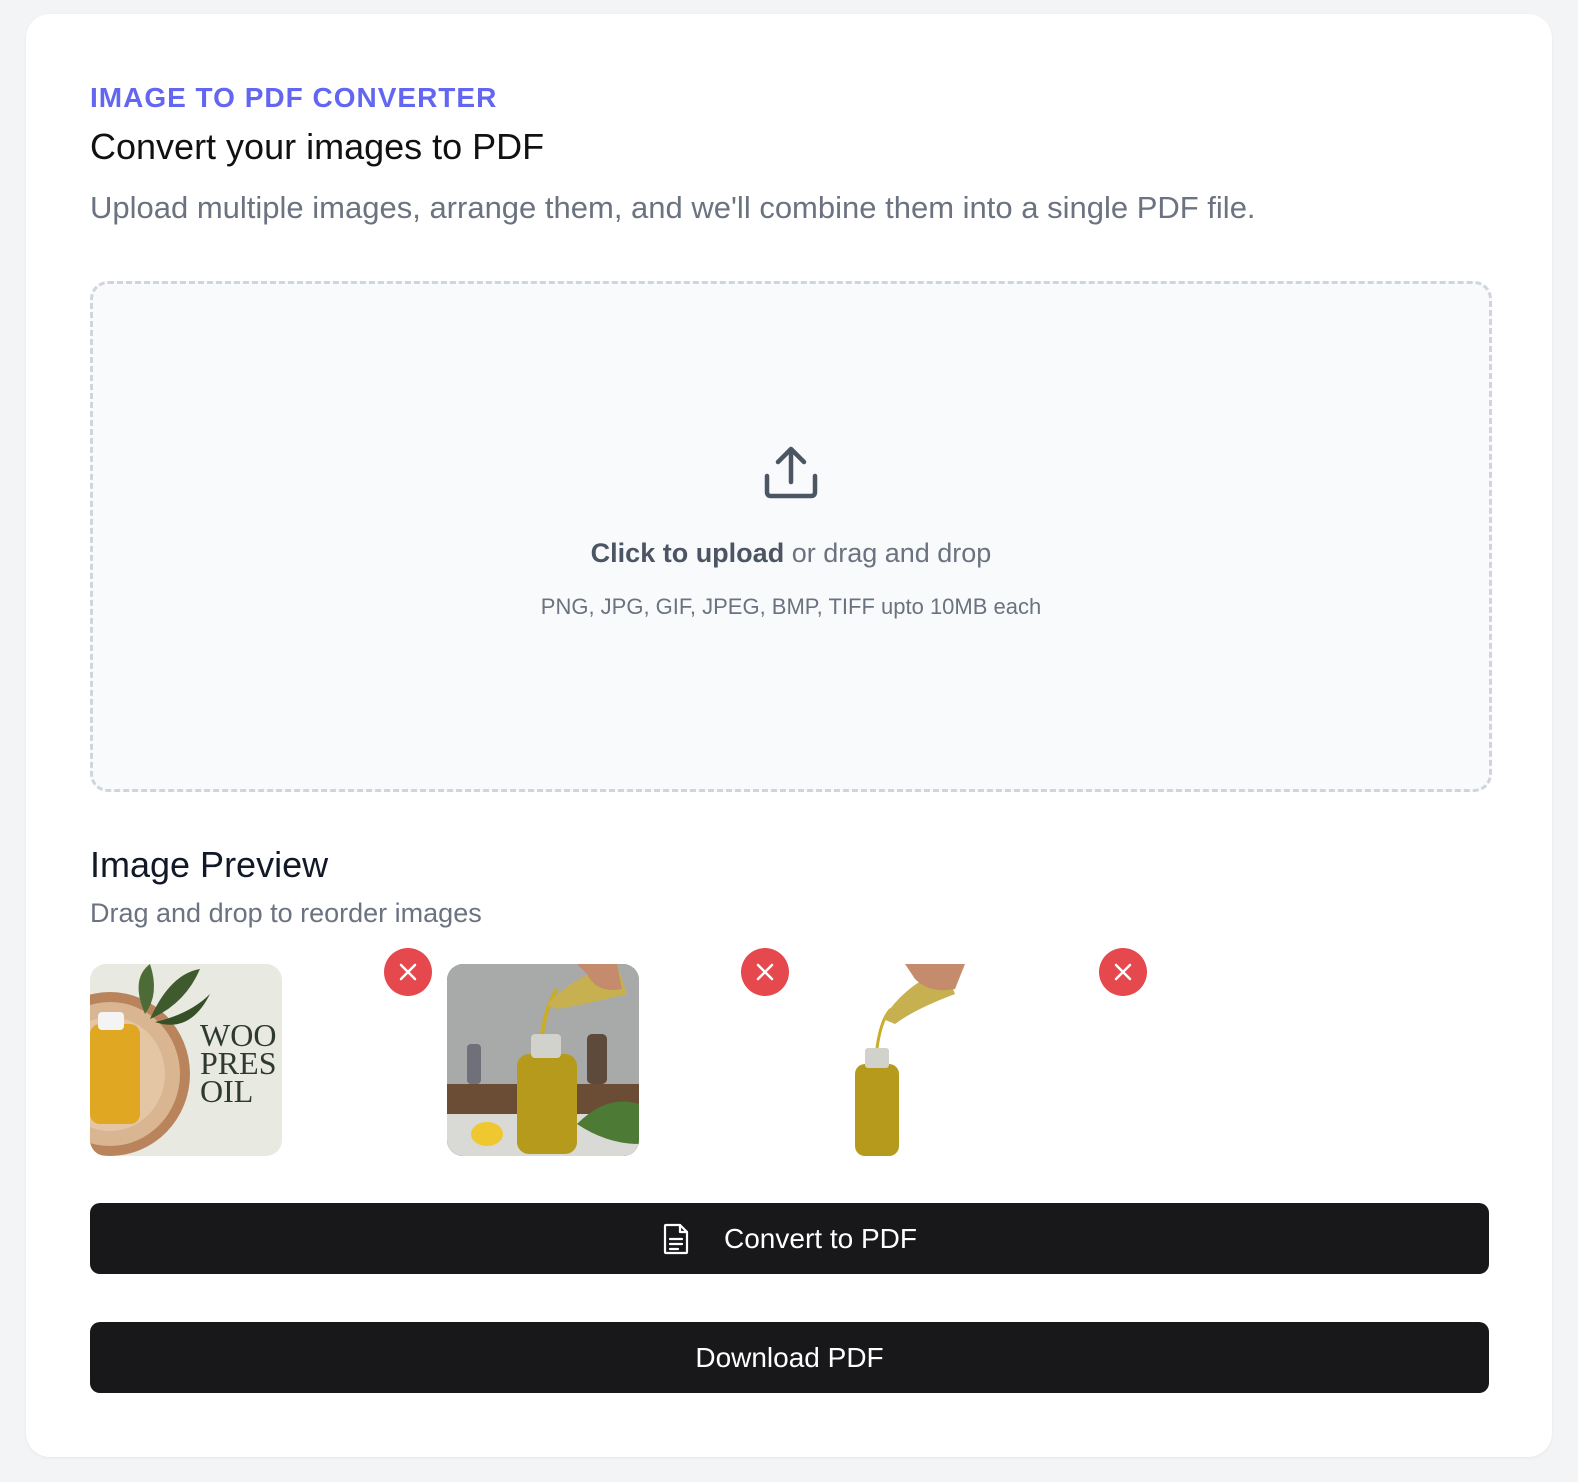 The width and height of the screenshot is (1578, 1482). What do you see at coordinates (209, 864) in the screenshot?
I see `preview-title: Image Preview` at bounding box center [209, 864].